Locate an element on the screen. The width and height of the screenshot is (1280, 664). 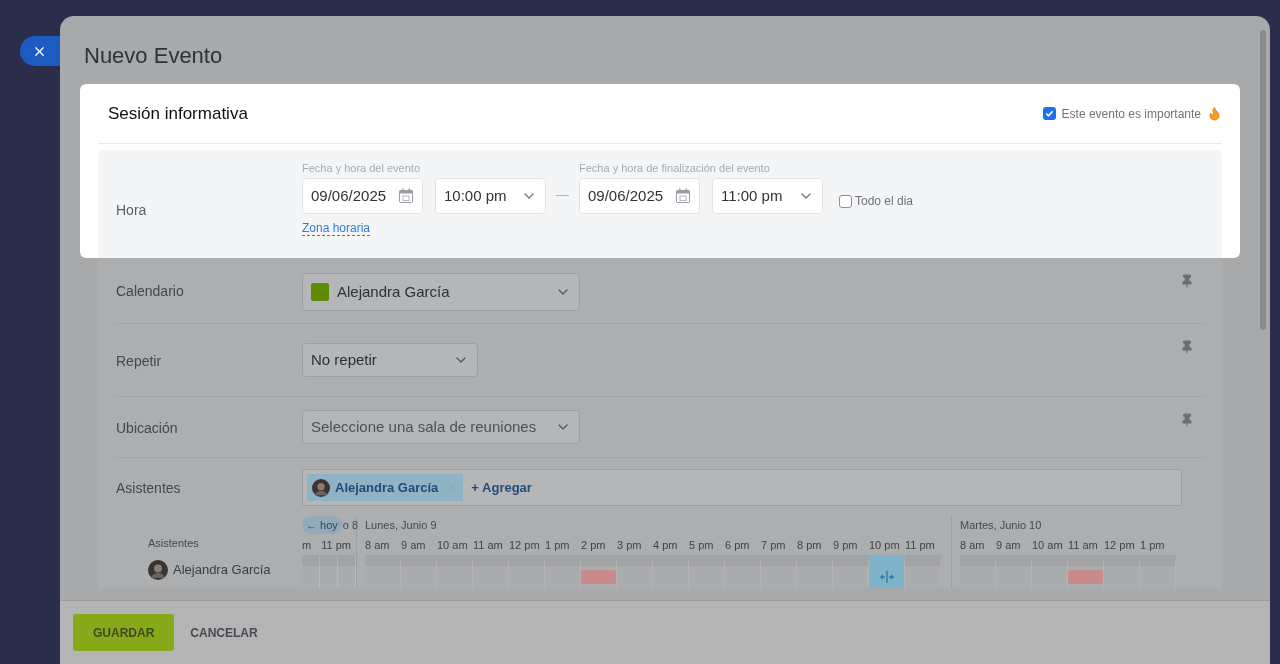
close-button is located at coordinates (40, 51).